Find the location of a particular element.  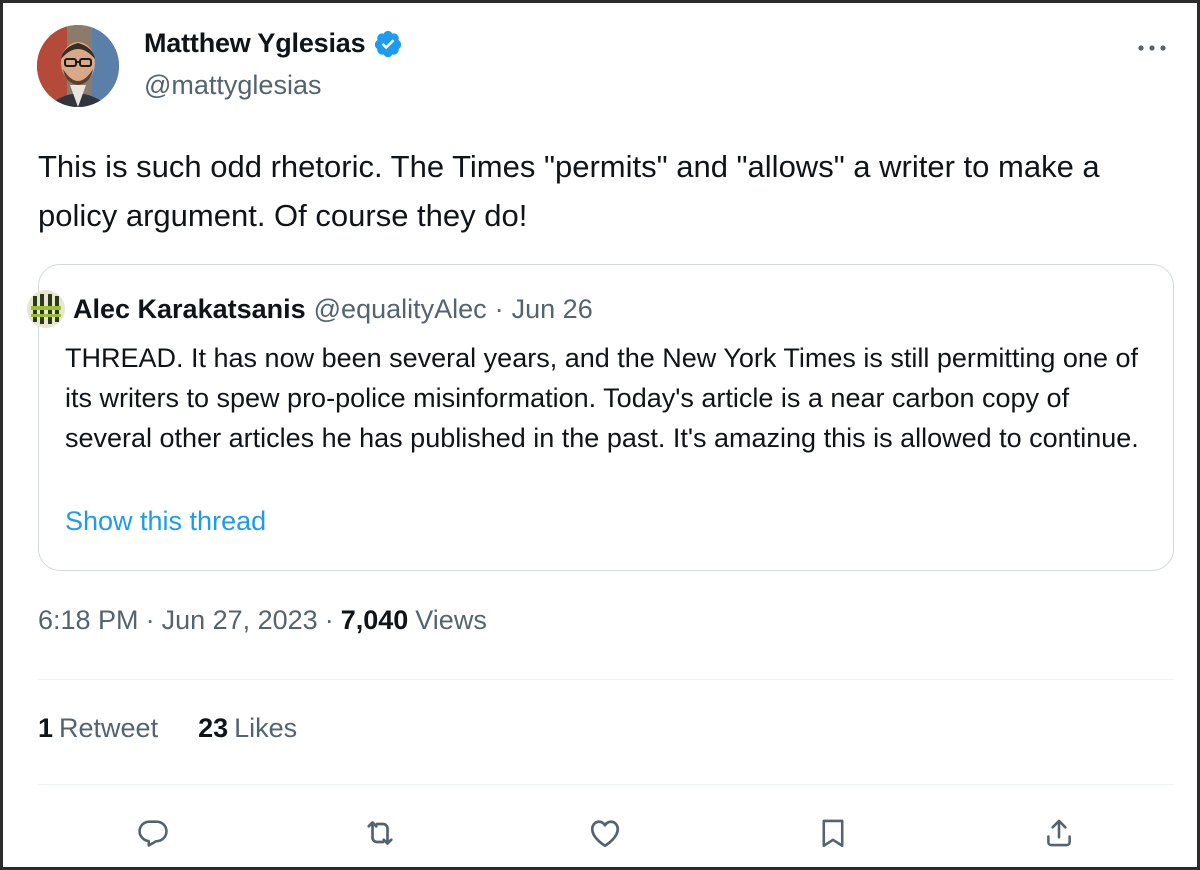

show-thread-link: Show this thread is located at coordinates (165, 521).